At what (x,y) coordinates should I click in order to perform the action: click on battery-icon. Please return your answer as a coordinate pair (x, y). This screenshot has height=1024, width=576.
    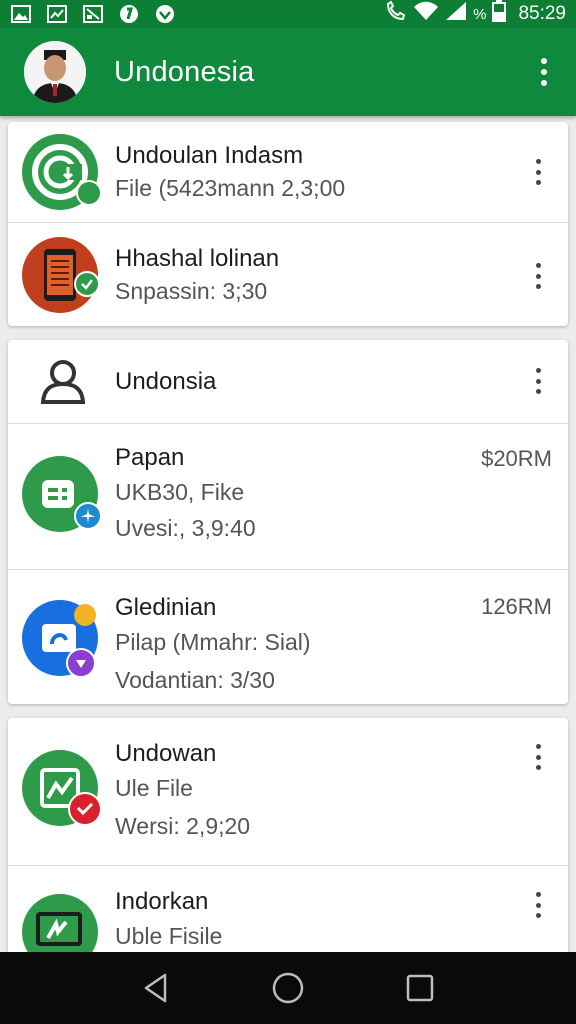
    Looking at the image, I should click on (499, 14).